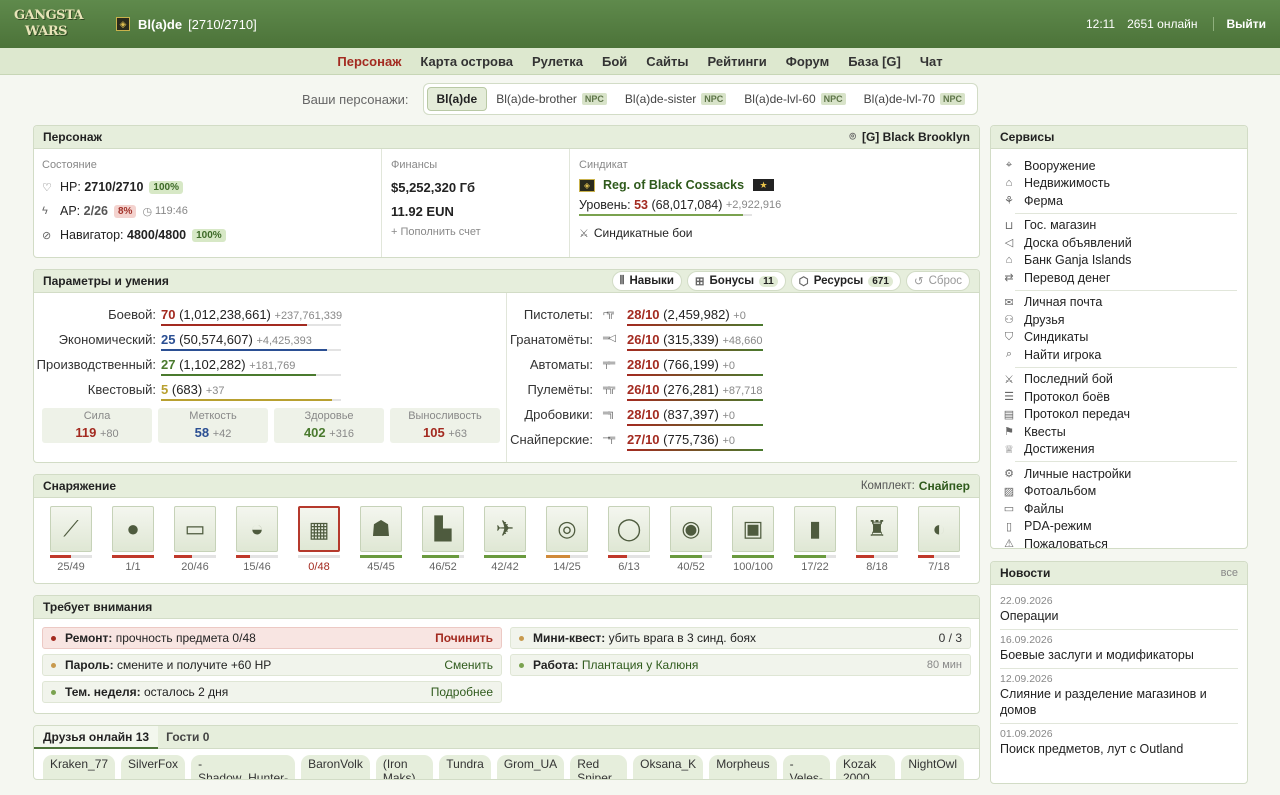 The image size is (1280, 795). What do you see at coordinates (673, 185) in the screenshot?
I see `syndicate-link: Reg. of Black Cossacks` at bounding box center [673, 185].